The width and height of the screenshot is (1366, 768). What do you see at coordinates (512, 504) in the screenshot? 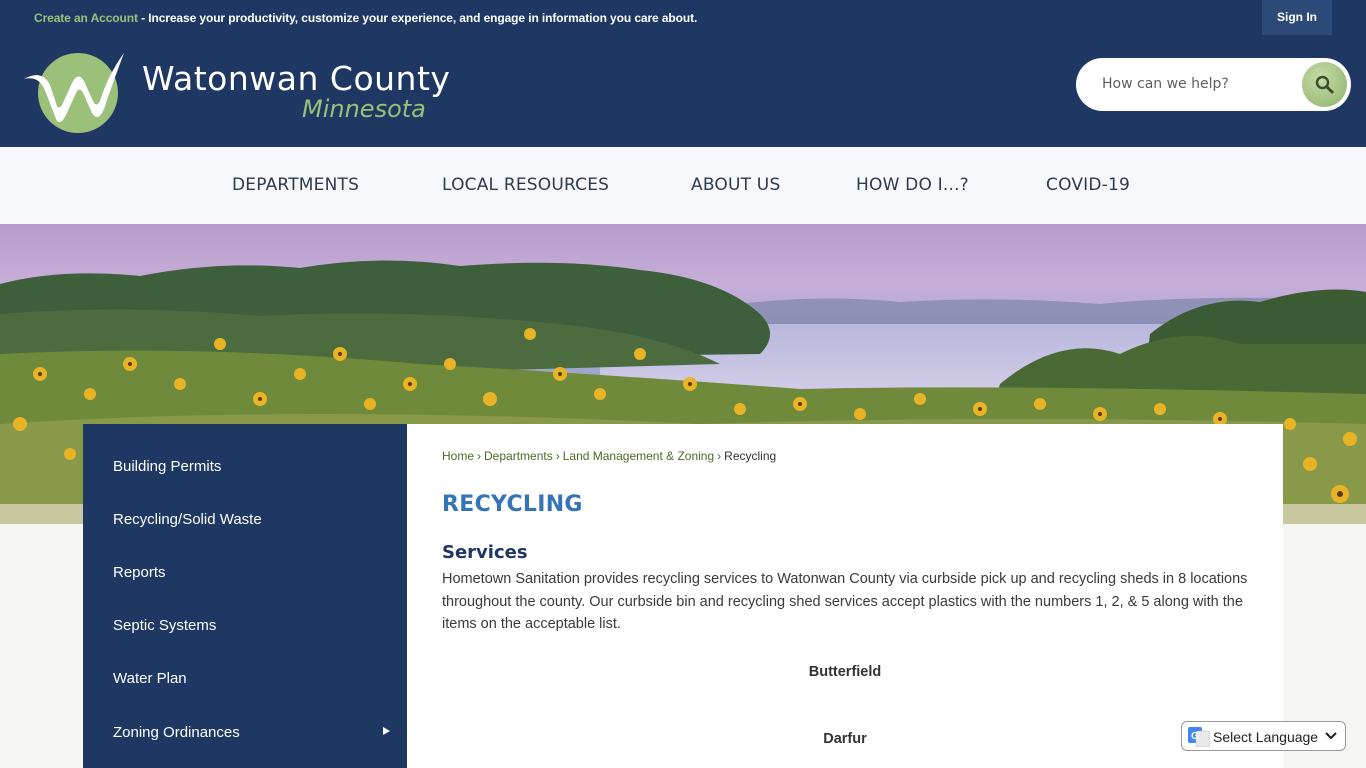
I see `page-title: RECYCLING` at bounding box center [512, 504].